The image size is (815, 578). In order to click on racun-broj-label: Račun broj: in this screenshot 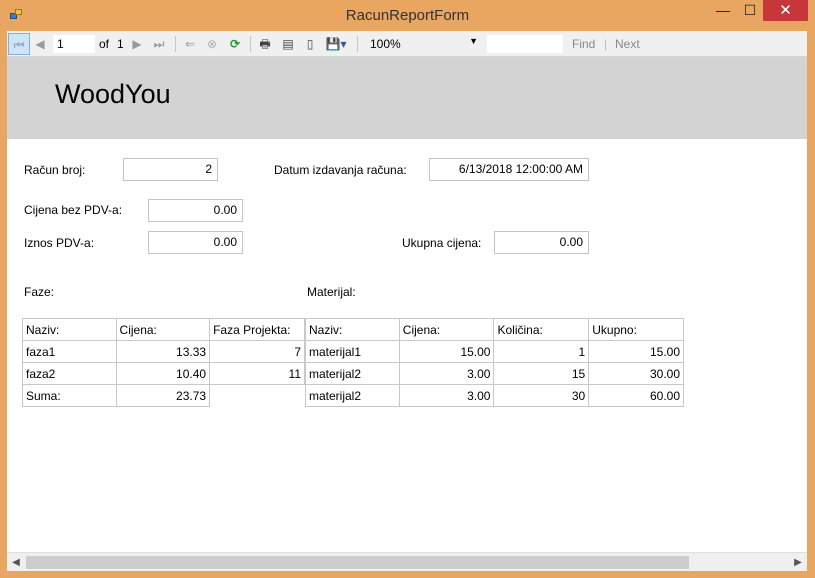, I will do `click(55, 170)`.